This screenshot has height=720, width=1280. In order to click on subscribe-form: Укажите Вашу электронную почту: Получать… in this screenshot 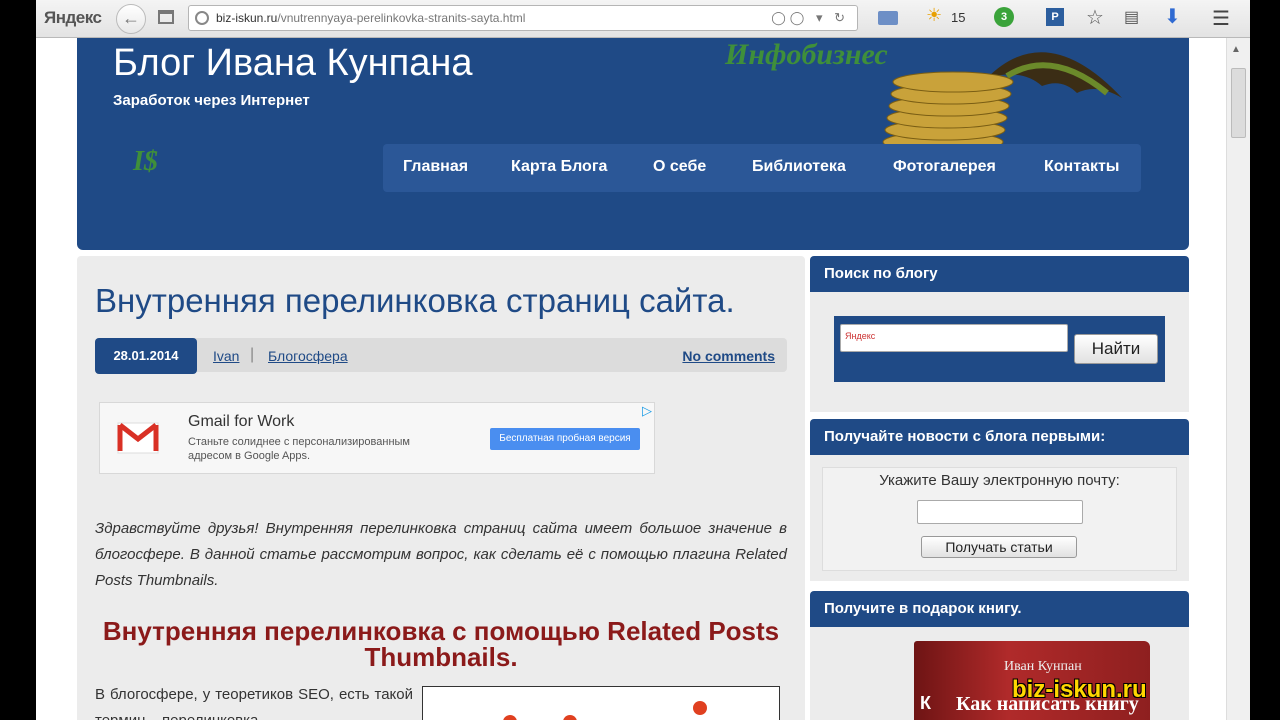, I will do `click(999, 519)`.